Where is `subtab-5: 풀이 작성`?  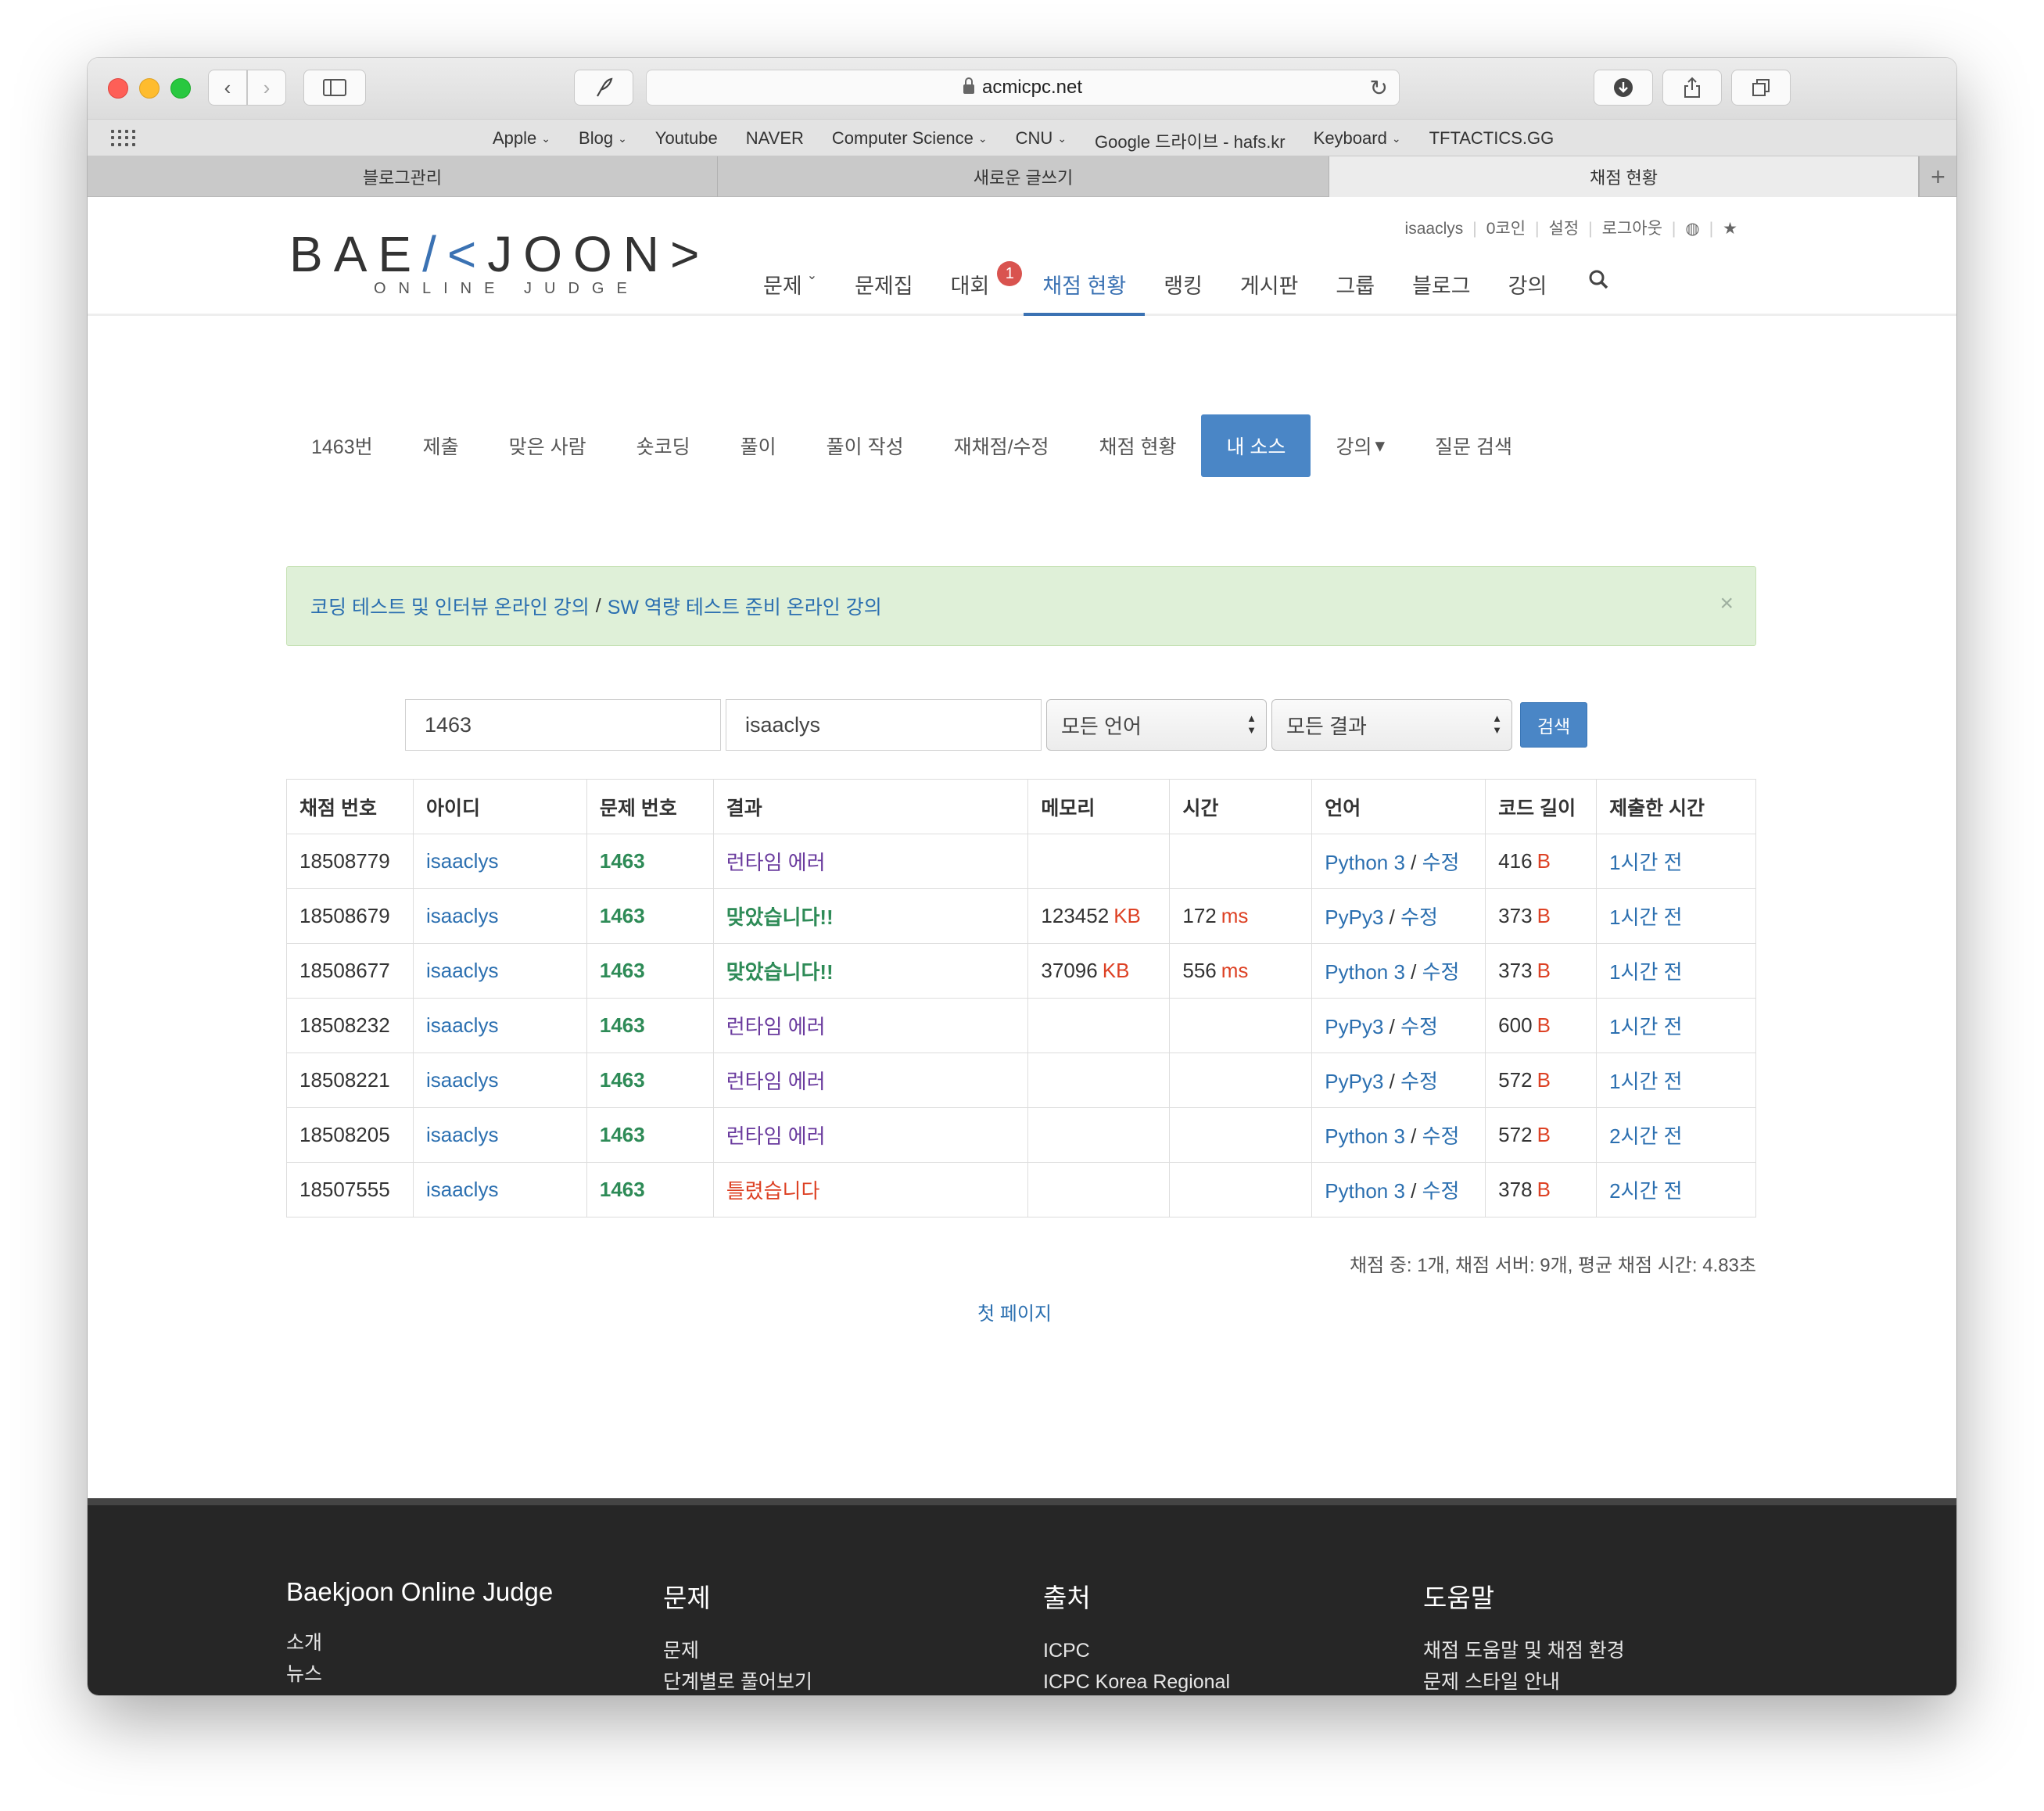
subtab-5: 풀이 작성 is located at coordinates (865, 446).